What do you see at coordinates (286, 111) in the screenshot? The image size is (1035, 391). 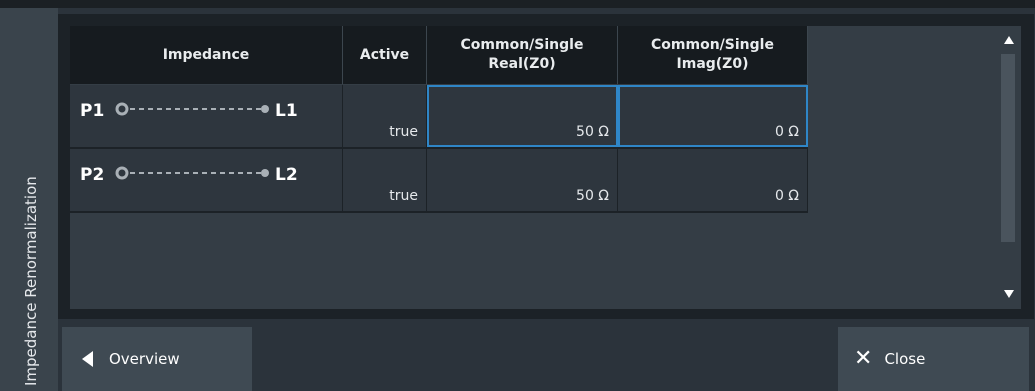 I see `line-label: L1` at bounding box center [286, 111].